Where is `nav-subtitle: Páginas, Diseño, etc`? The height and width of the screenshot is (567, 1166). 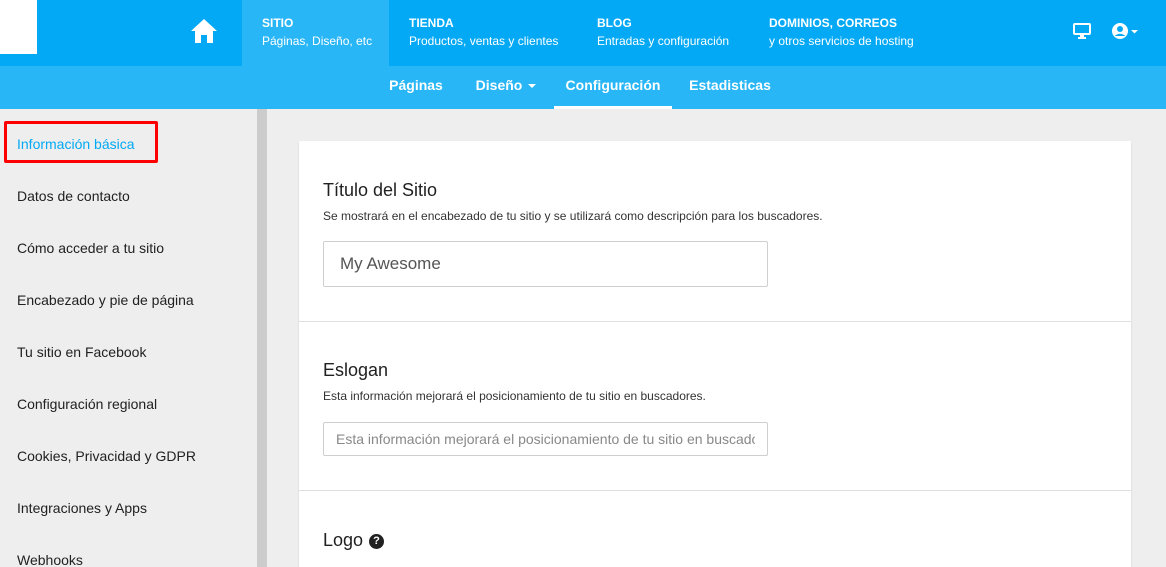
nav-subtitle: Páginas, Diseño, etc is located at coordinates (317, 41).